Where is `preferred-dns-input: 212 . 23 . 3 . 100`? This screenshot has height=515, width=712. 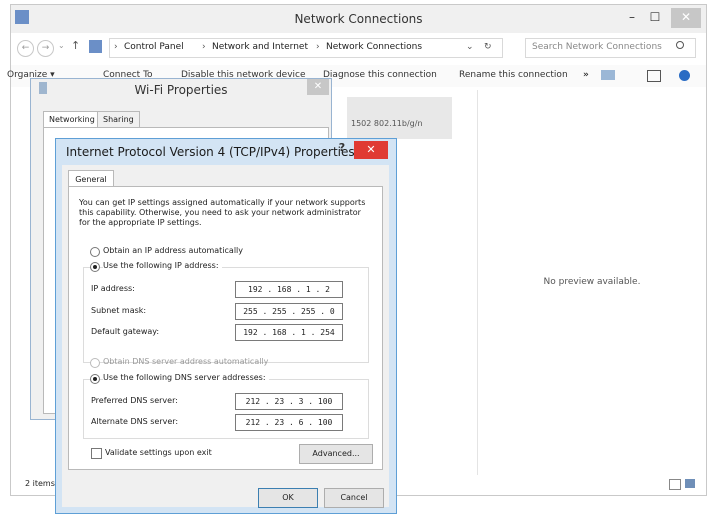
preferred-dns-input: 212 . 23 . 3 . 100 is located at coordinates (289, 401).